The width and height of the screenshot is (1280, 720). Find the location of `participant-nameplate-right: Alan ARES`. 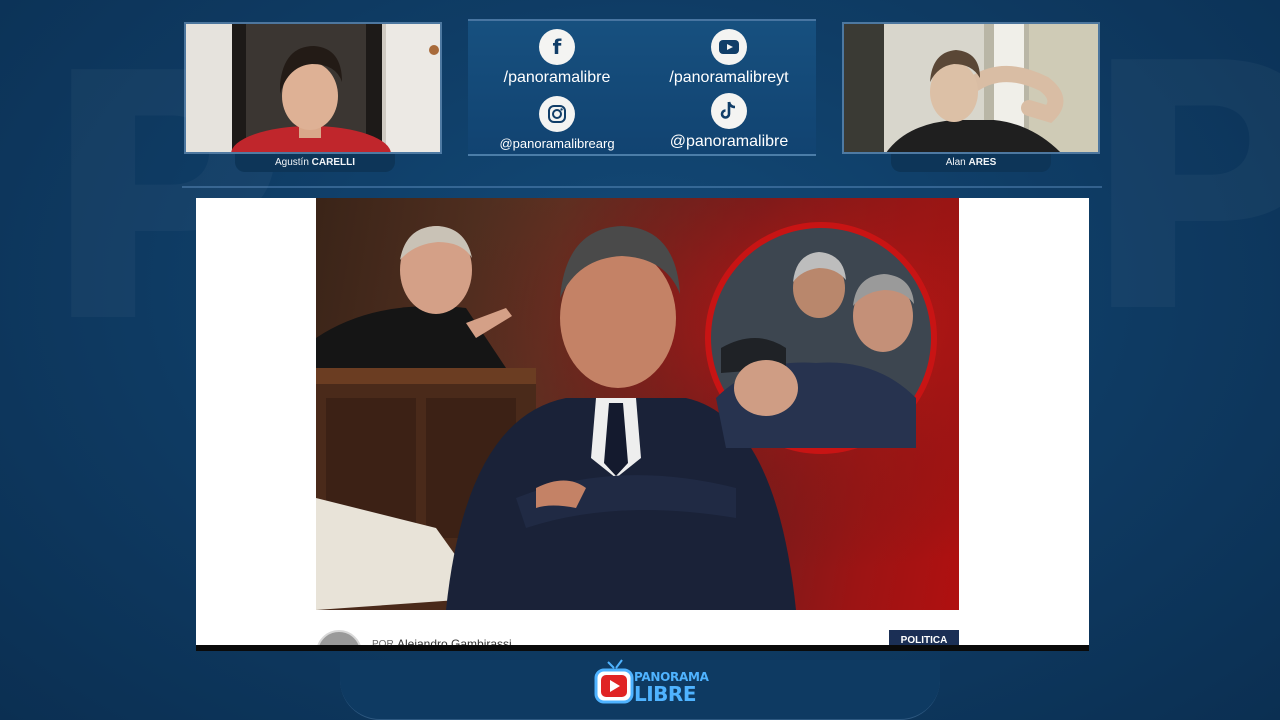

participant-nameplate-right: Alan ARES is located at coordinates (971, 163).